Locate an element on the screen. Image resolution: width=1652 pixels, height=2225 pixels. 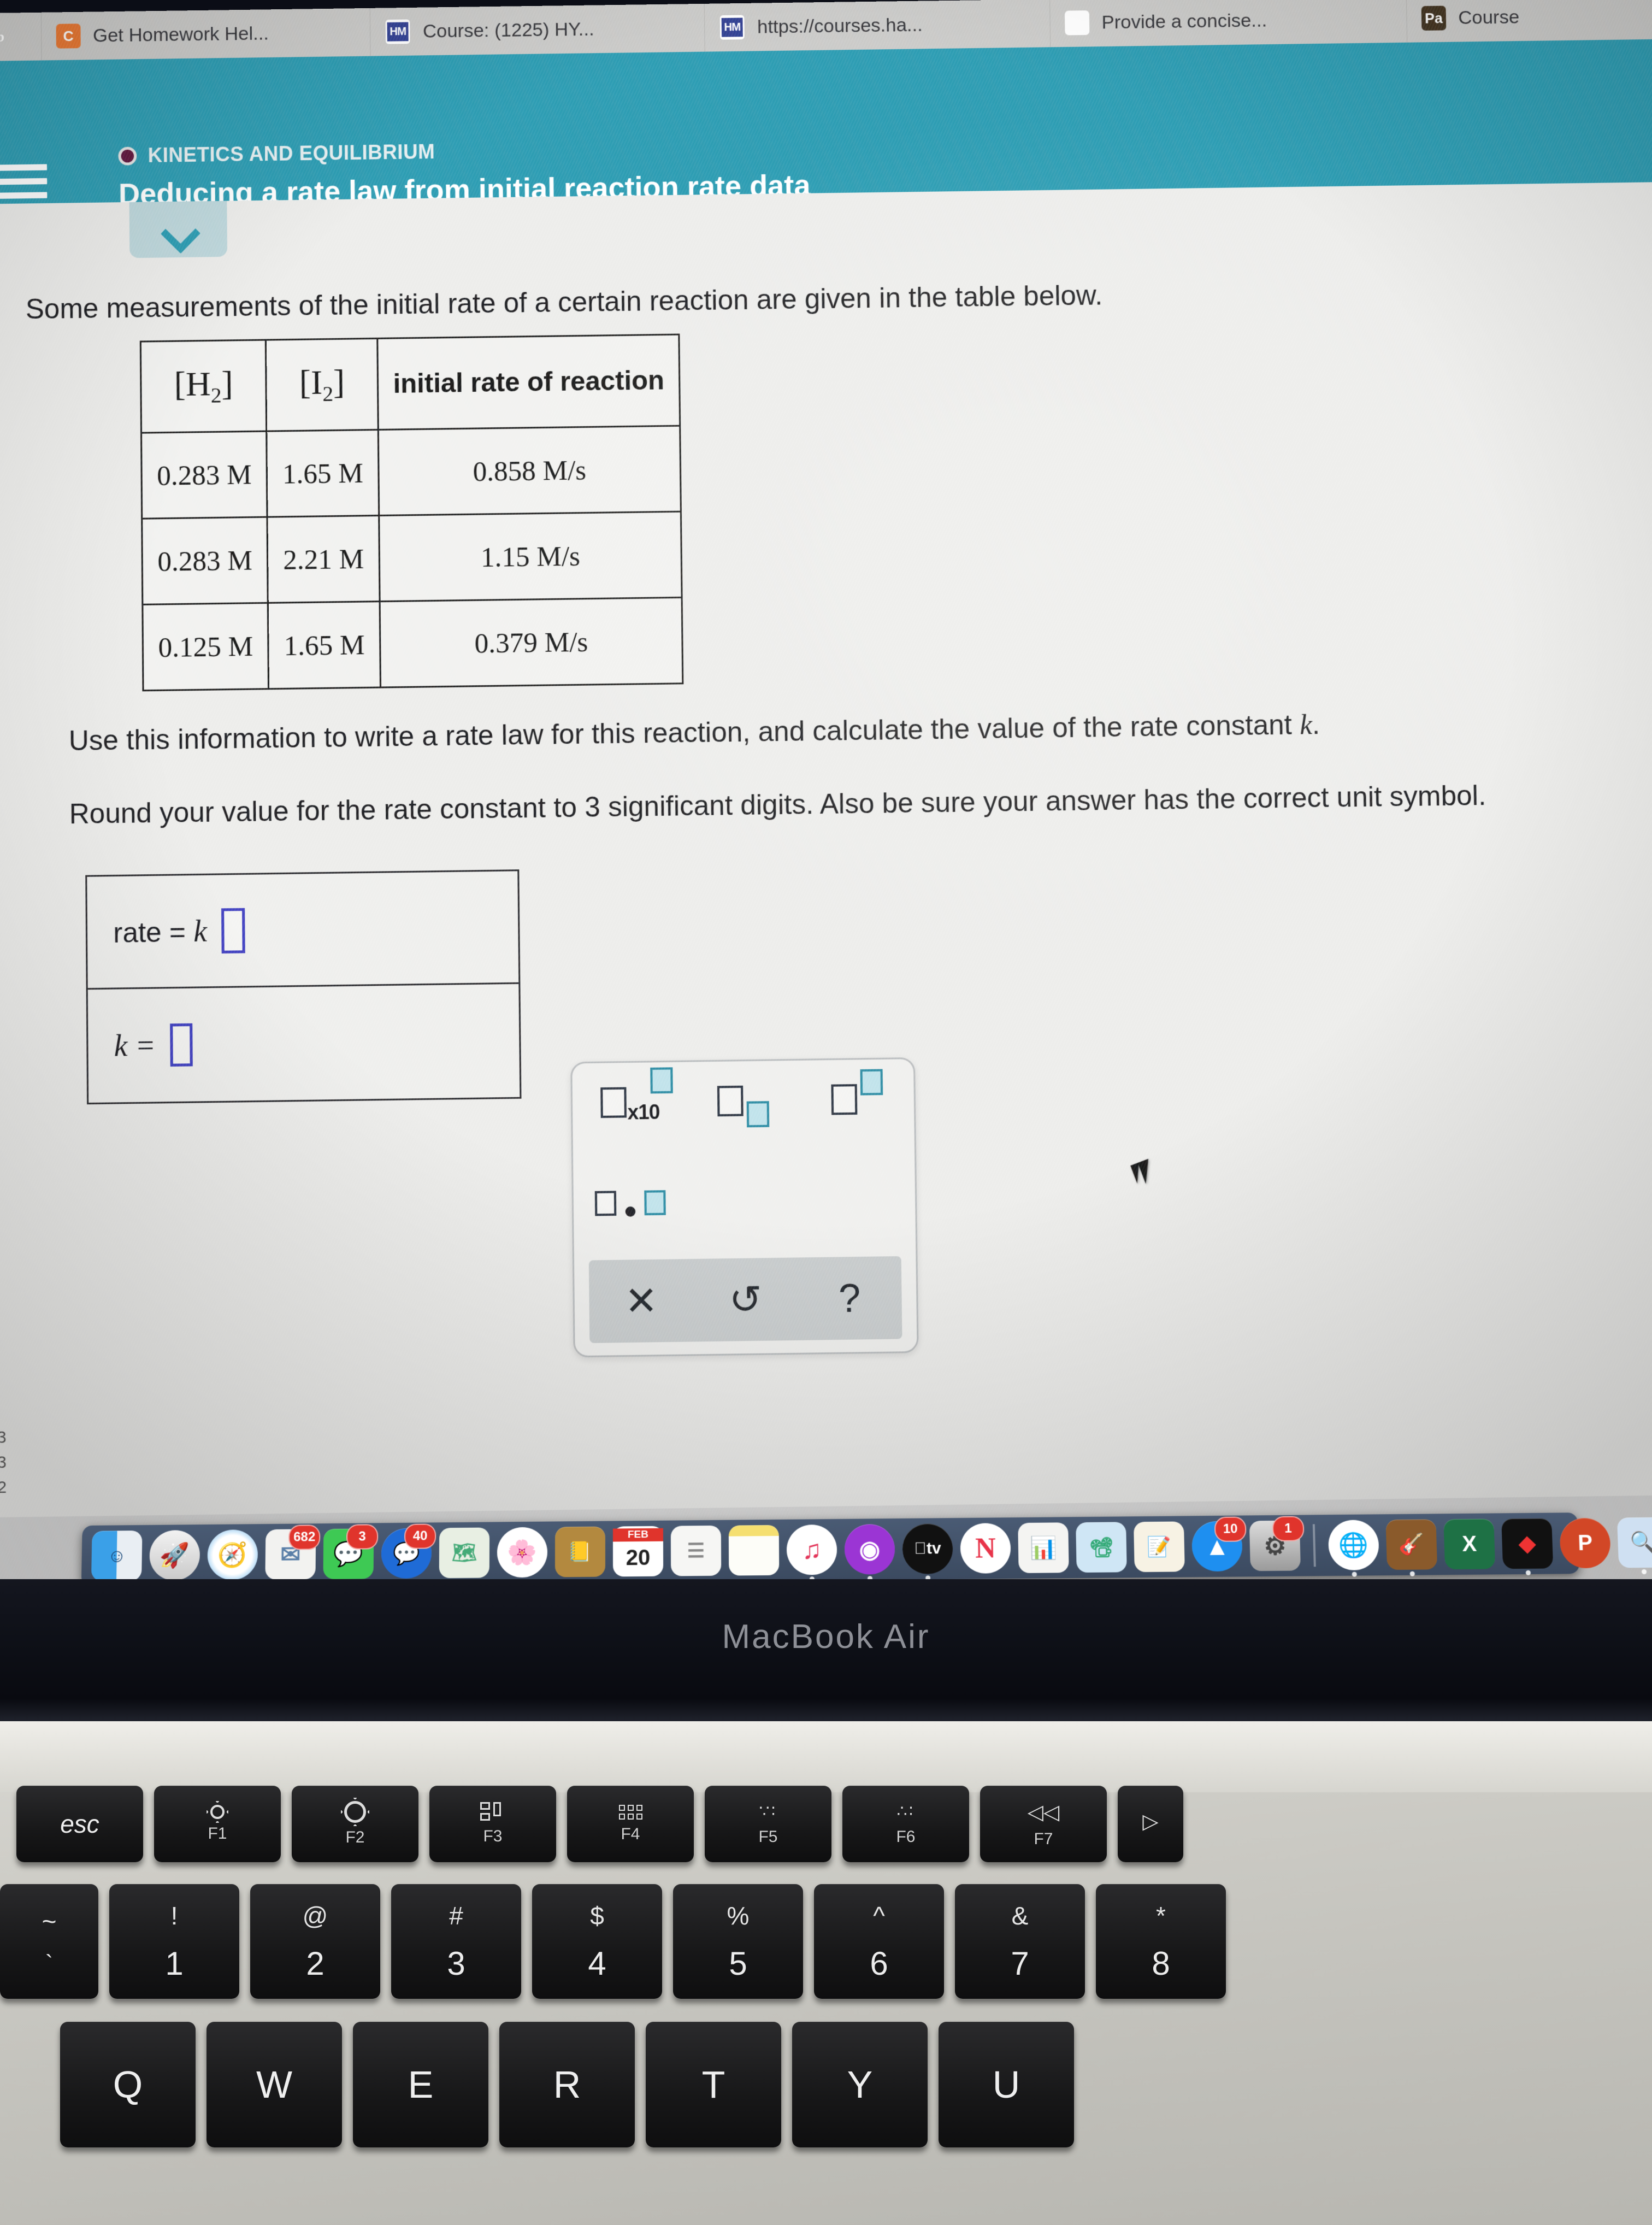
dock-divider is located at coordinates (1314, 1545).